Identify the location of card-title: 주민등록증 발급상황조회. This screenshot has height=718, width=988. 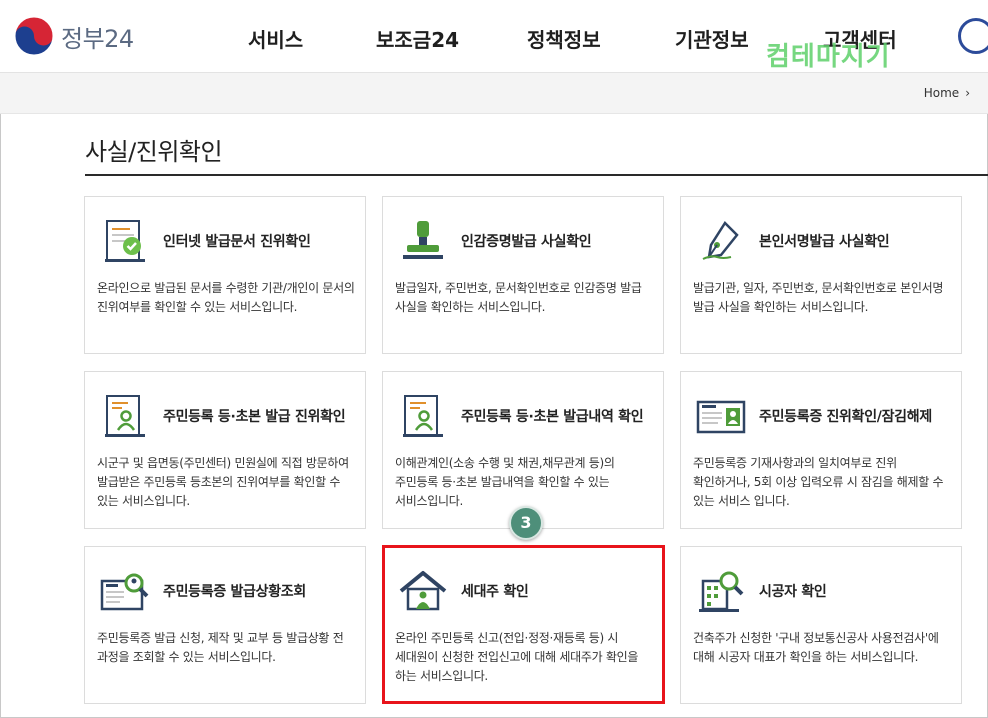
(234, 592).